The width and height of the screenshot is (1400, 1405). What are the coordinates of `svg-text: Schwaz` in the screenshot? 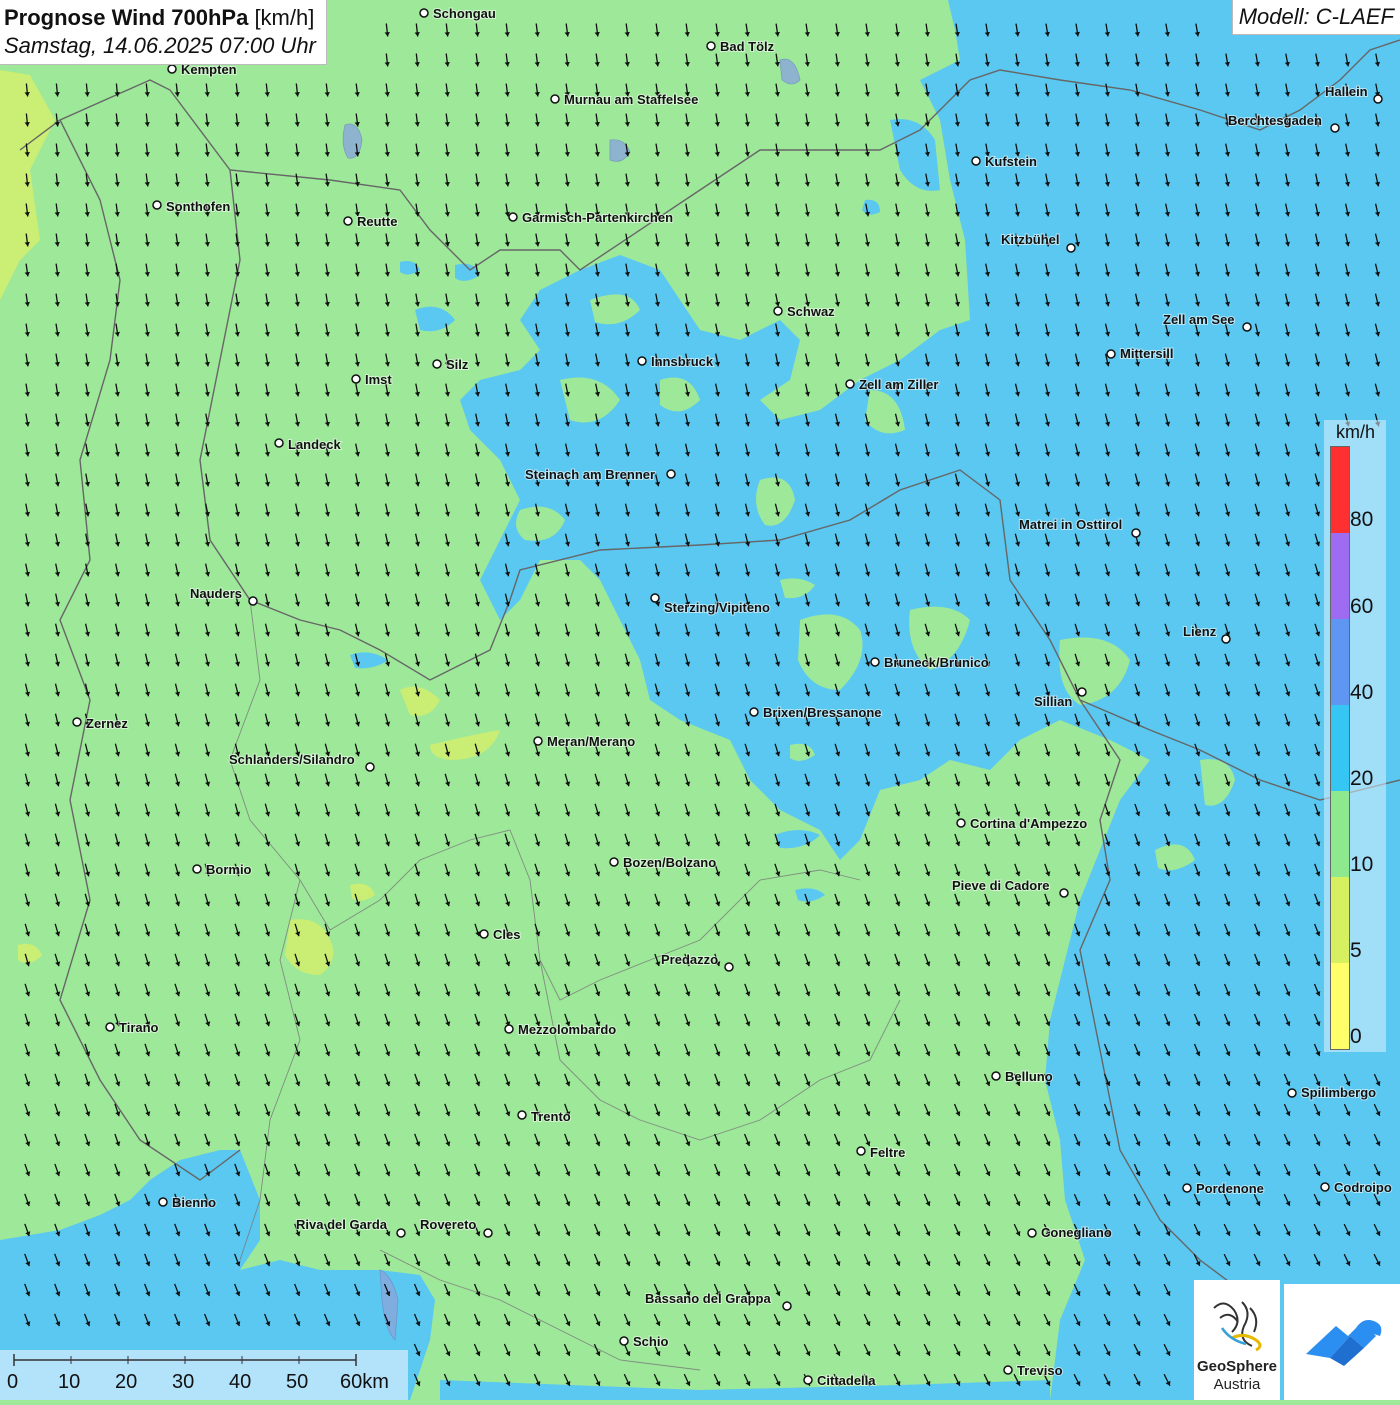 It's located at (811, 311).